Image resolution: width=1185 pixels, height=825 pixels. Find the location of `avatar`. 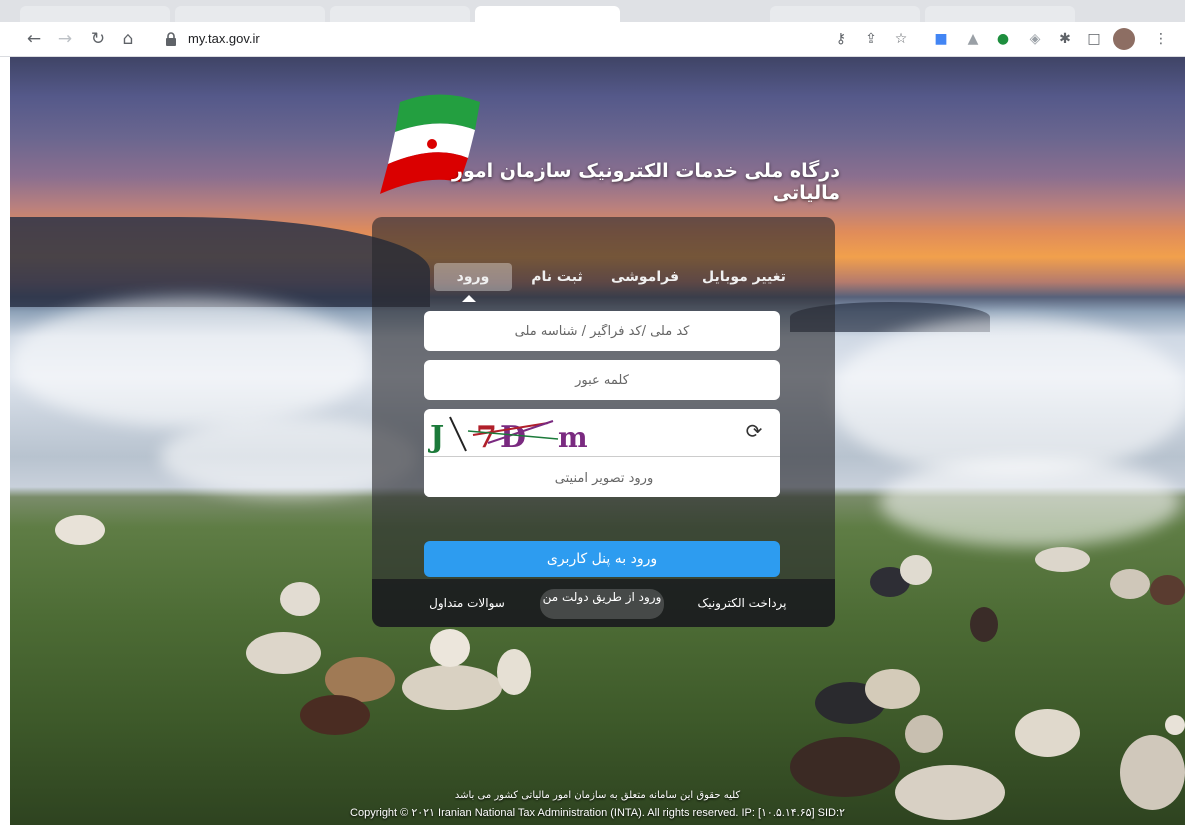

avatar is located at coordinates (1124, 39).